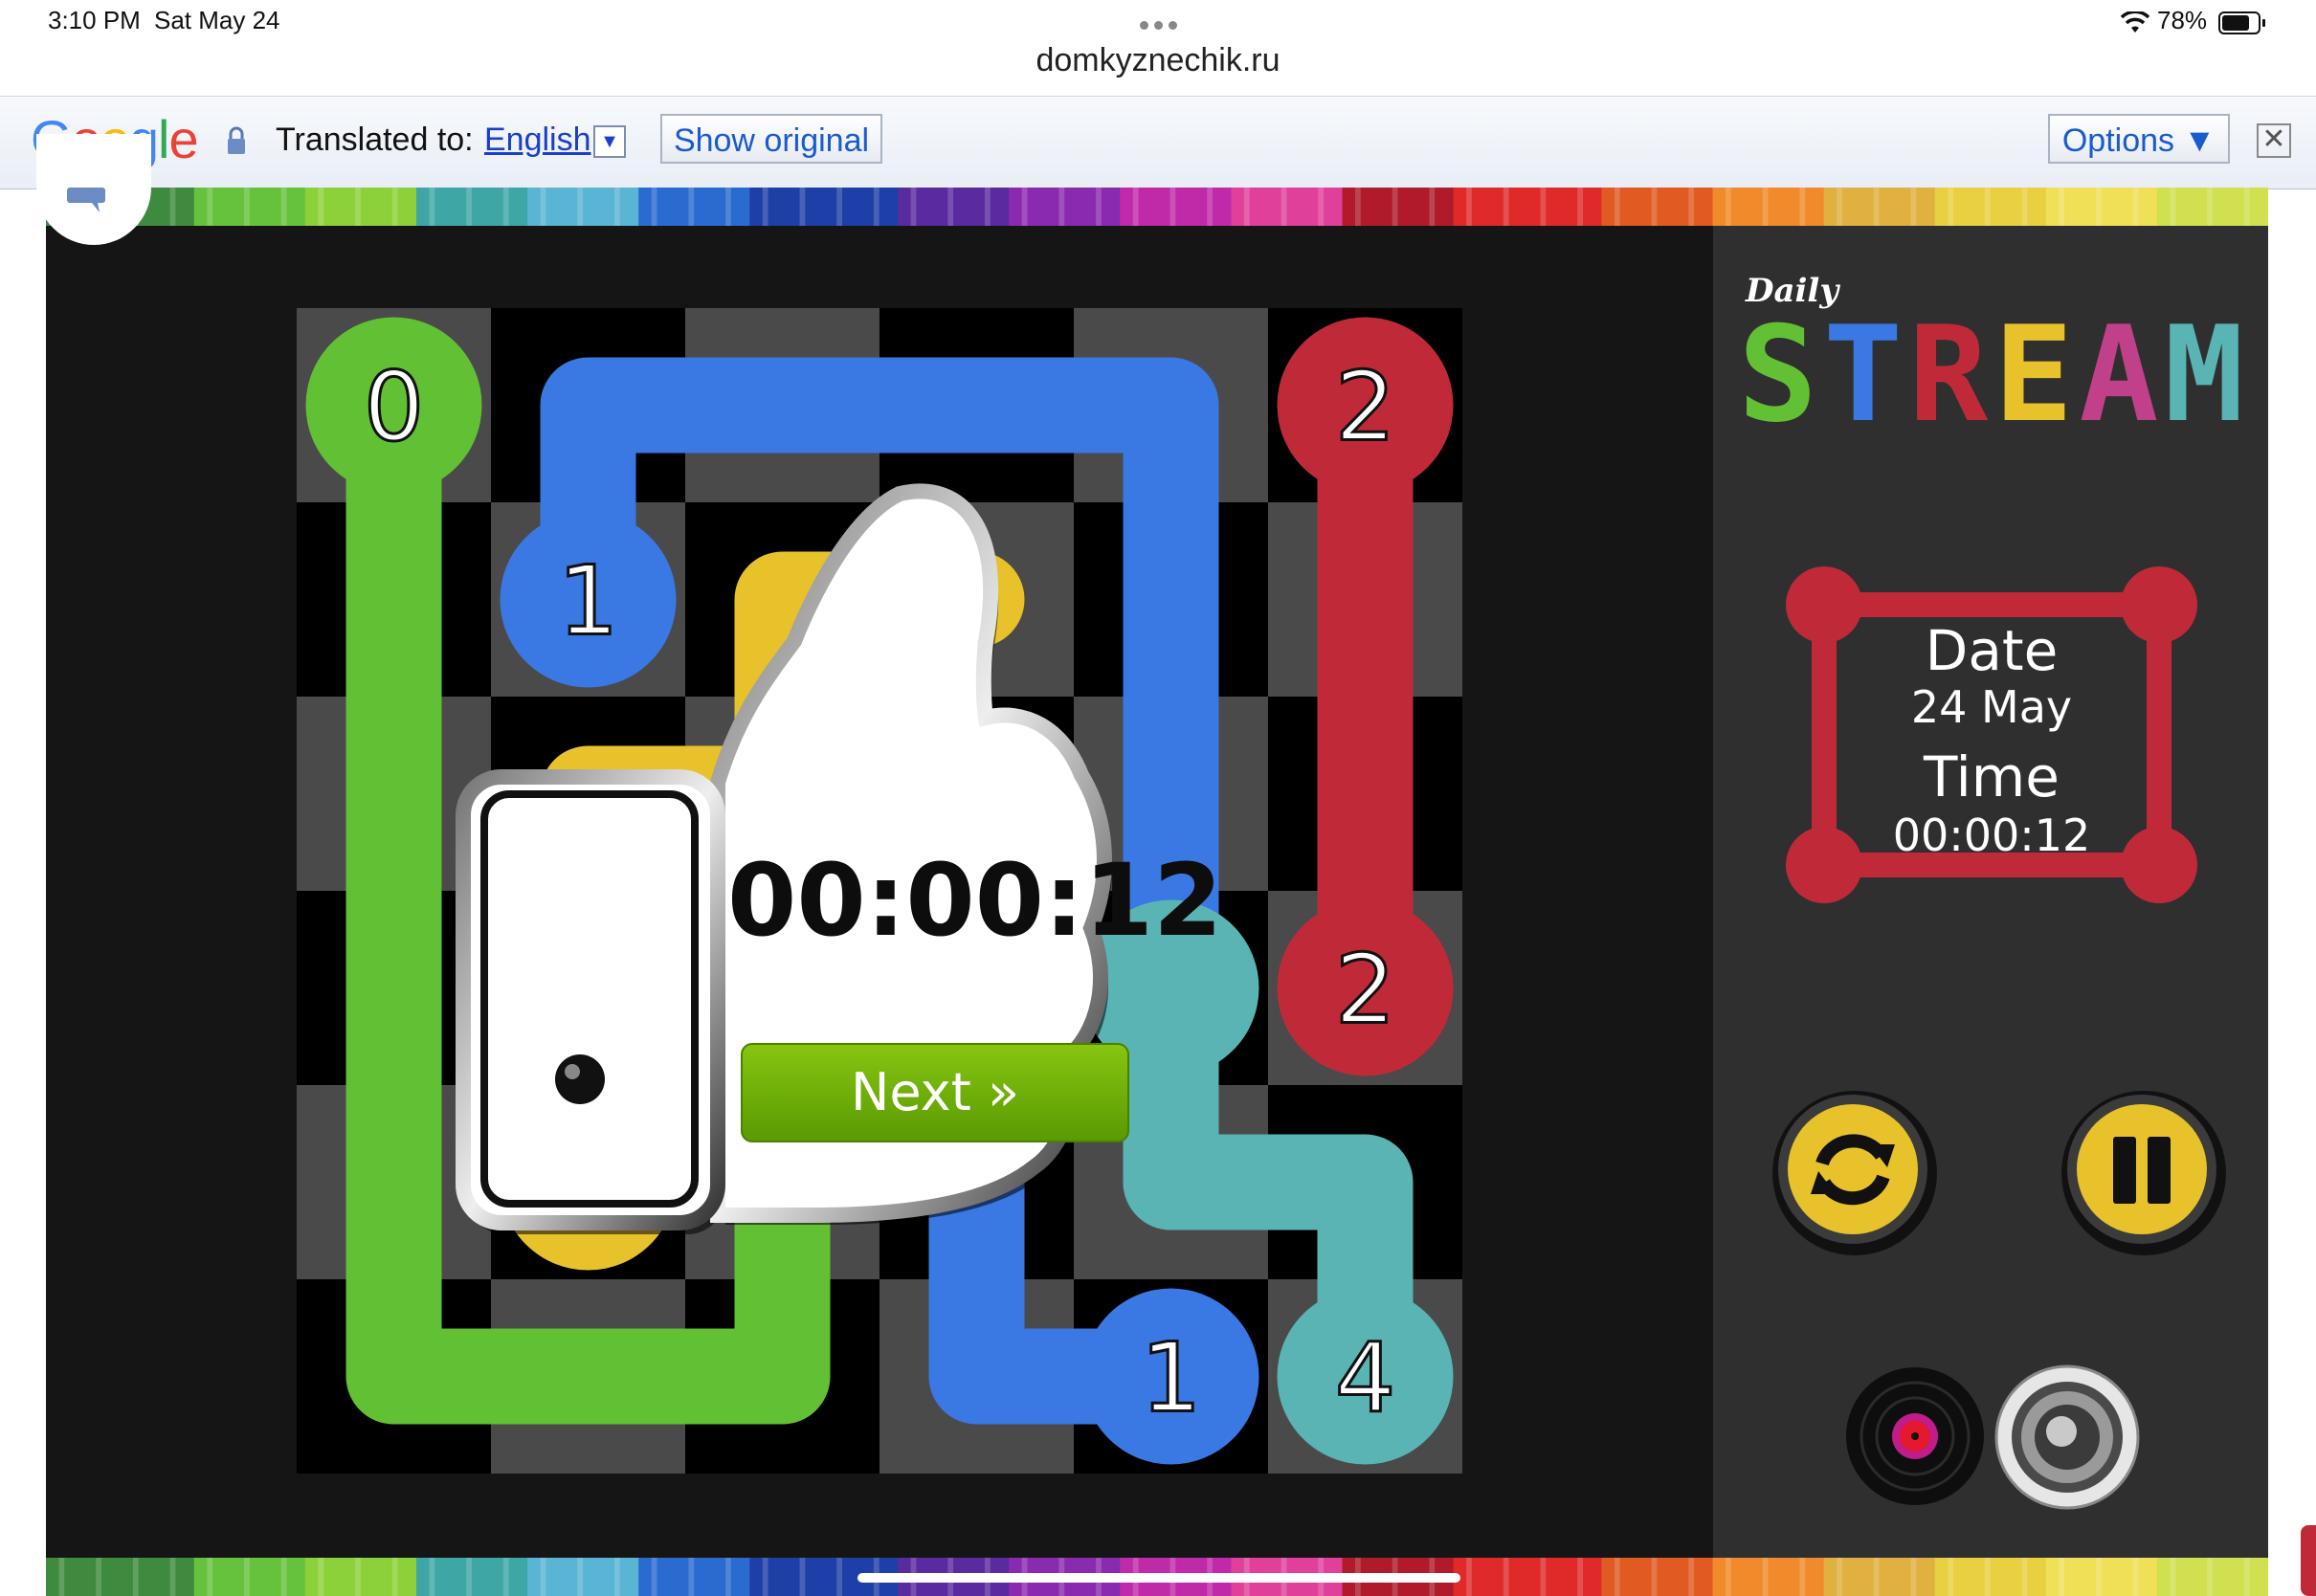  I want to click on wifi-icon, so click(2135, 22).